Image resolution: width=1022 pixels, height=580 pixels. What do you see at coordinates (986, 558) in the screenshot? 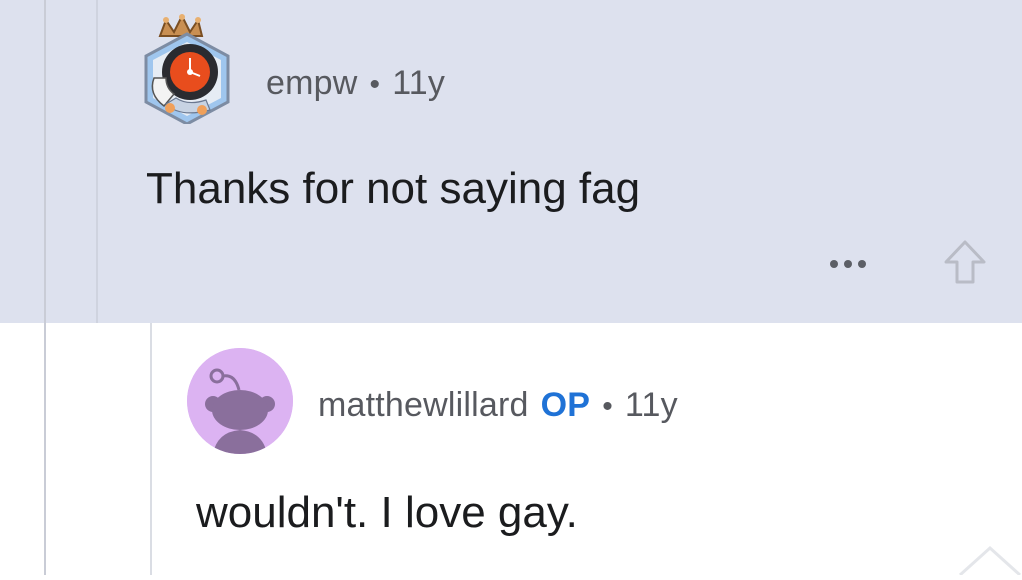
I see `corner-decoration` at bounding box center [986, 558].